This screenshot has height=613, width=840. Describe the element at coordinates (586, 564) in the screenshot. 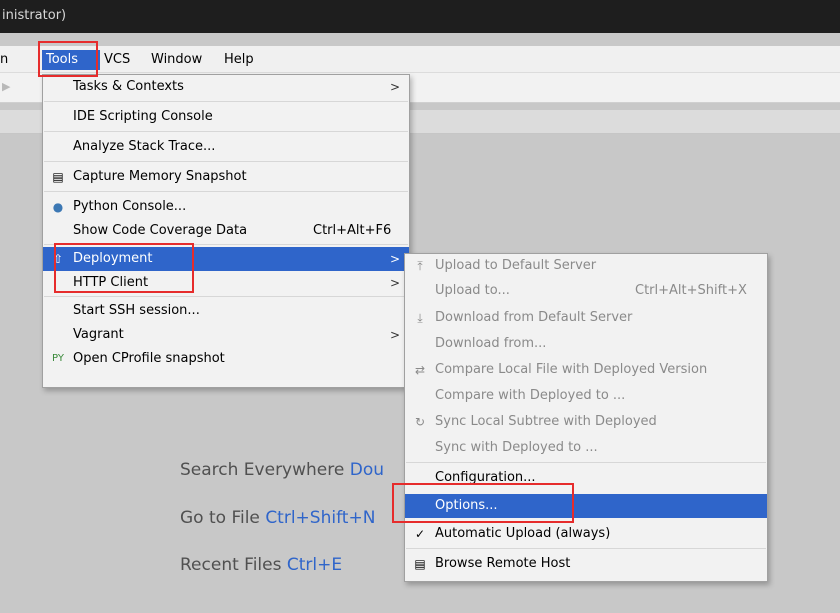

I see `menu-item-browse-remote-host: ▤ Browse Remote Host` at that location.